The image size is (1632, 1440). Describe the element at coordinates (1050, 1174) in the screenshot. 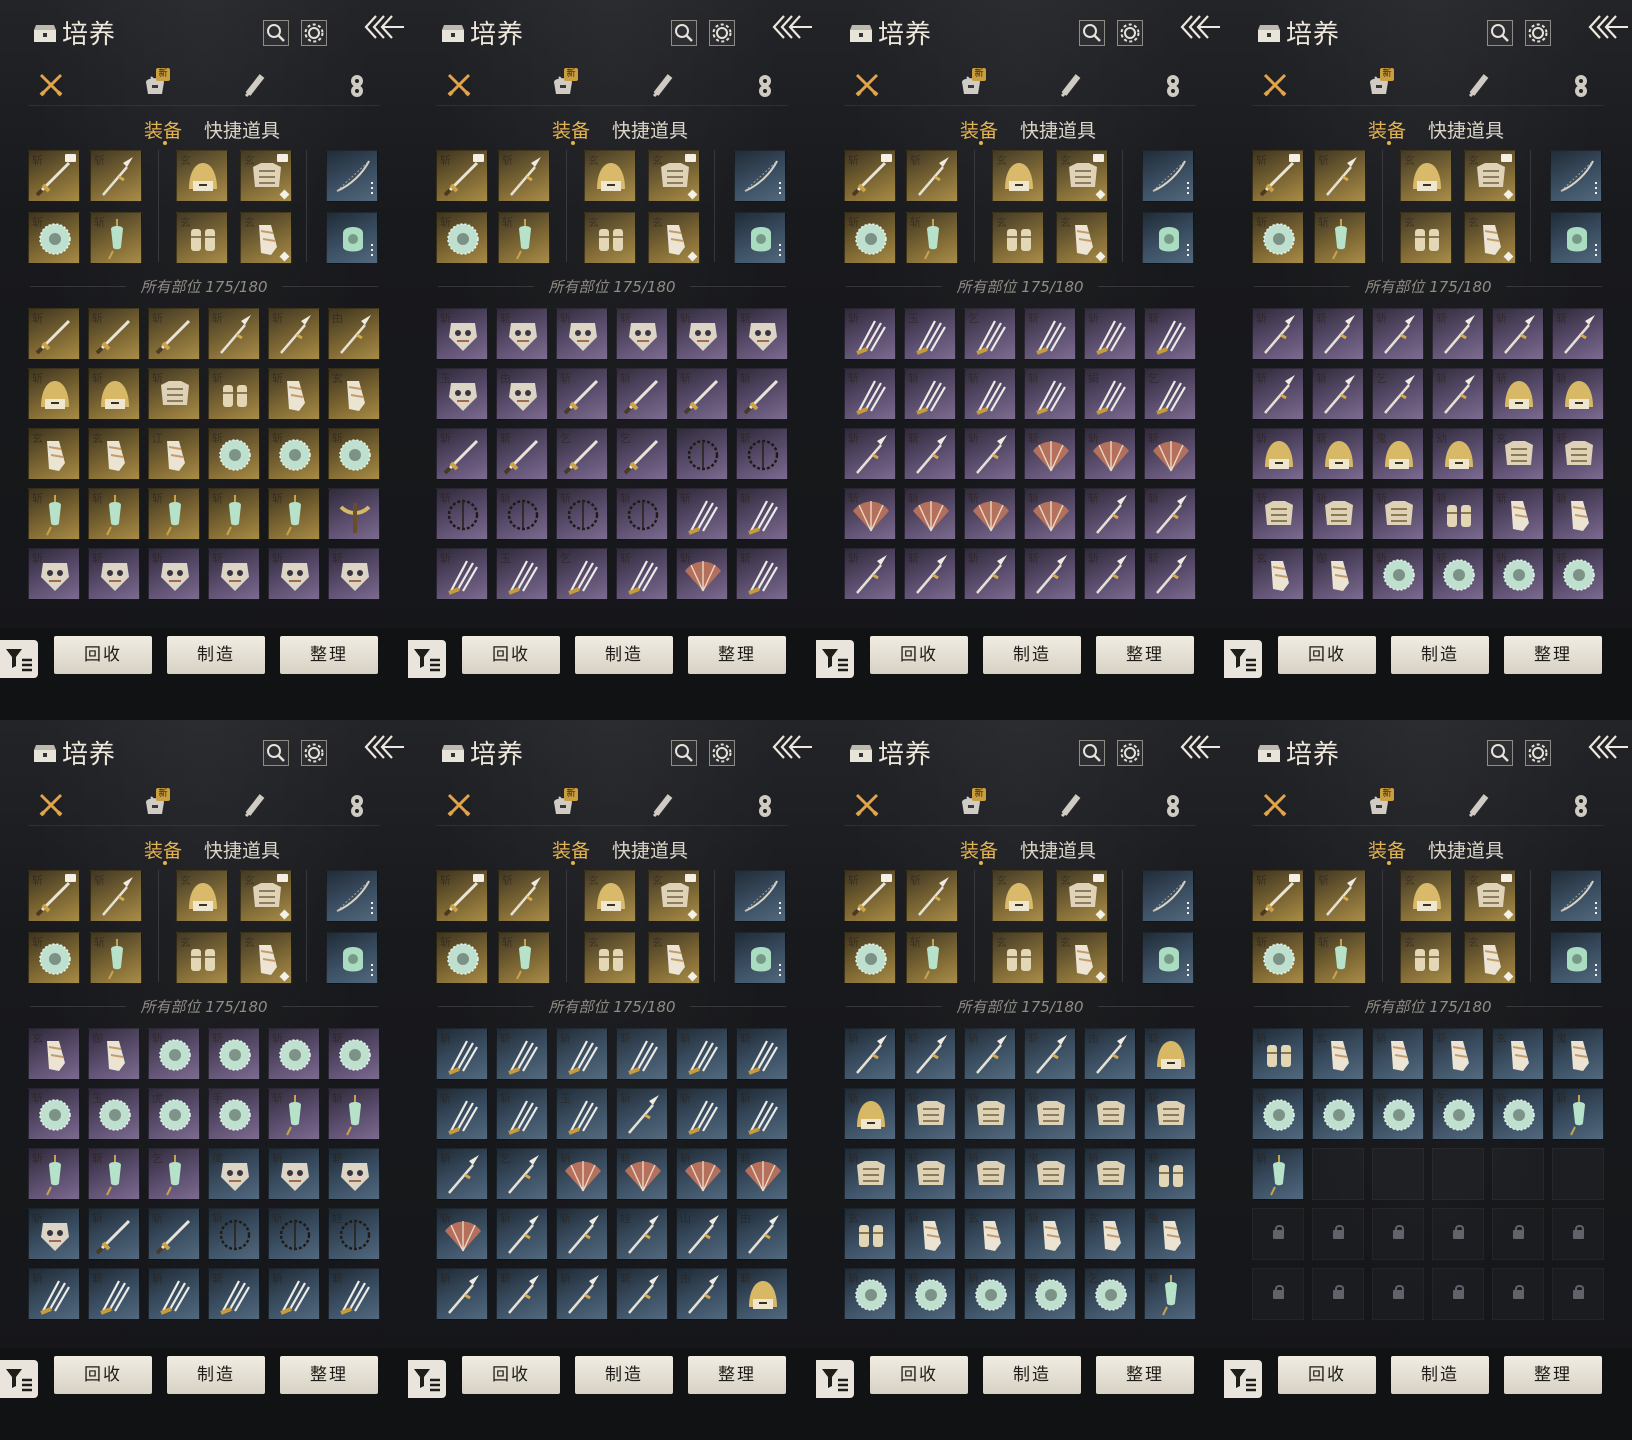

I see `item-slot: 鬼` at that location.